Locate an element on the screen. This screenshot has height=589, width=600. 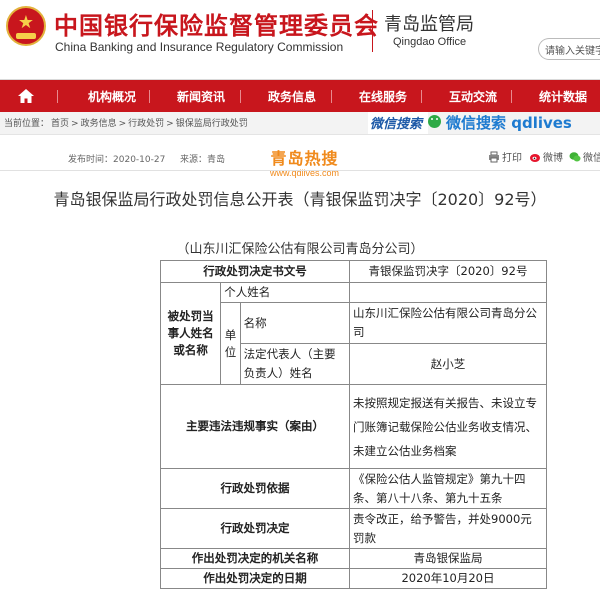
company-name-value: 山东川汇保险公估有限公司青岛分公司 is located at coordinates (448, 323).